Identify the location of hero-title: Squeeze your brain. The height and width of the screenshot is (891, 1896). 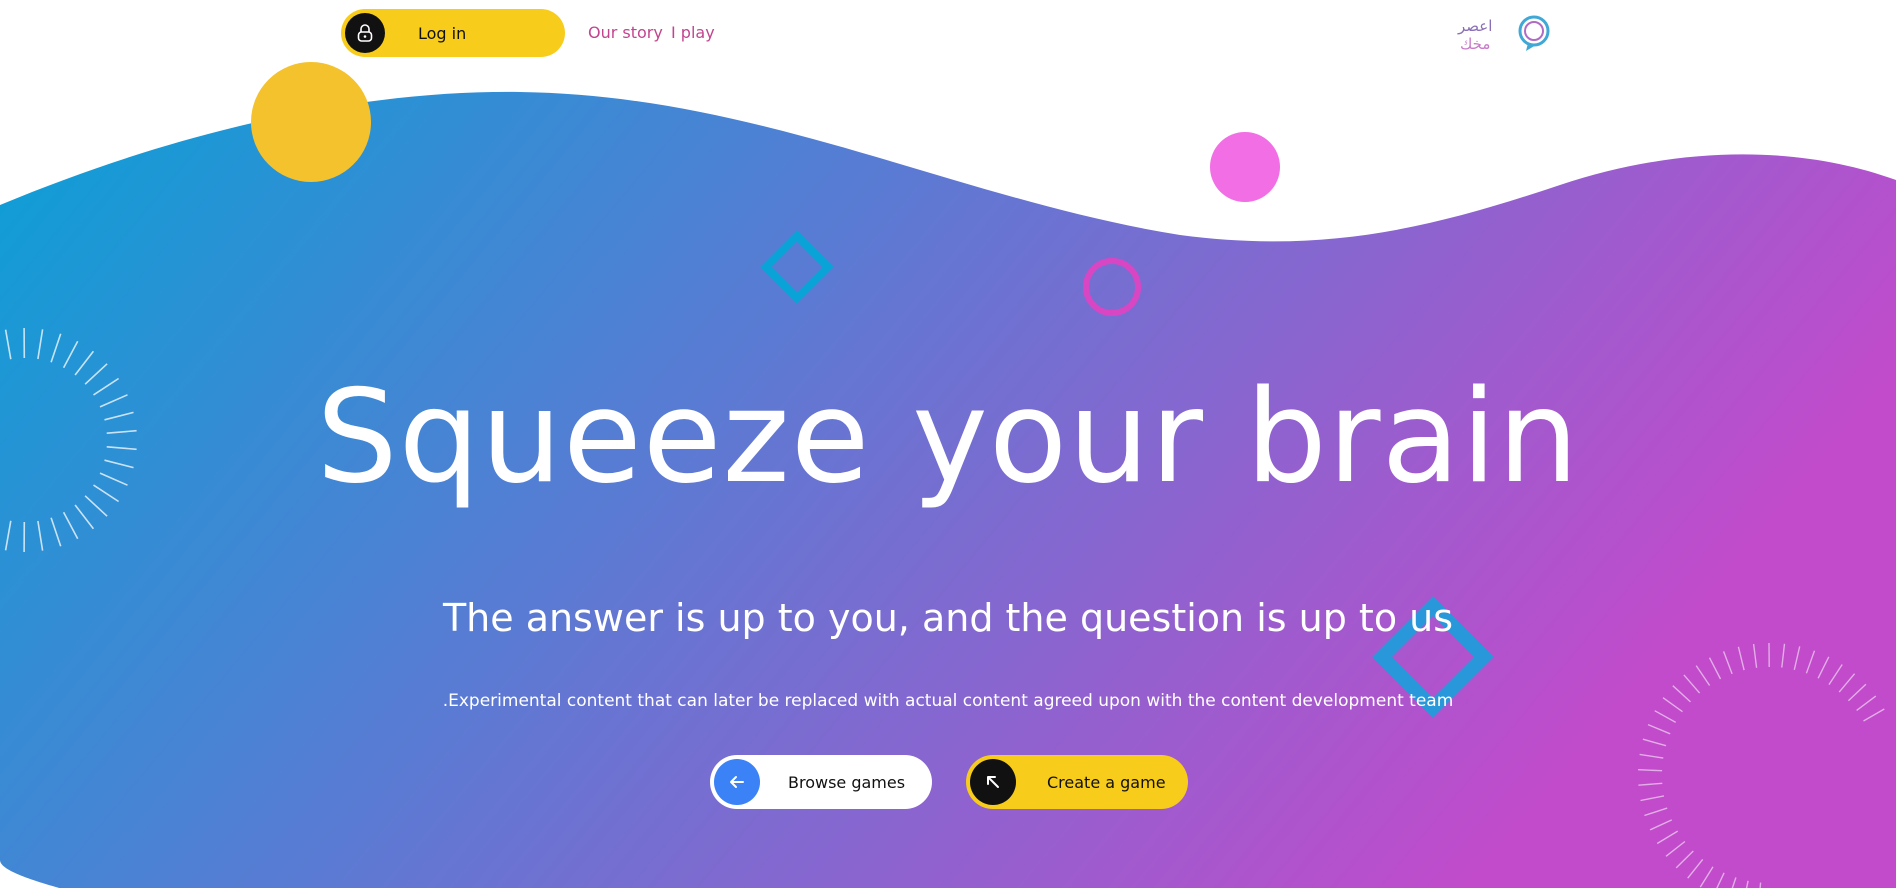
(948, 437).